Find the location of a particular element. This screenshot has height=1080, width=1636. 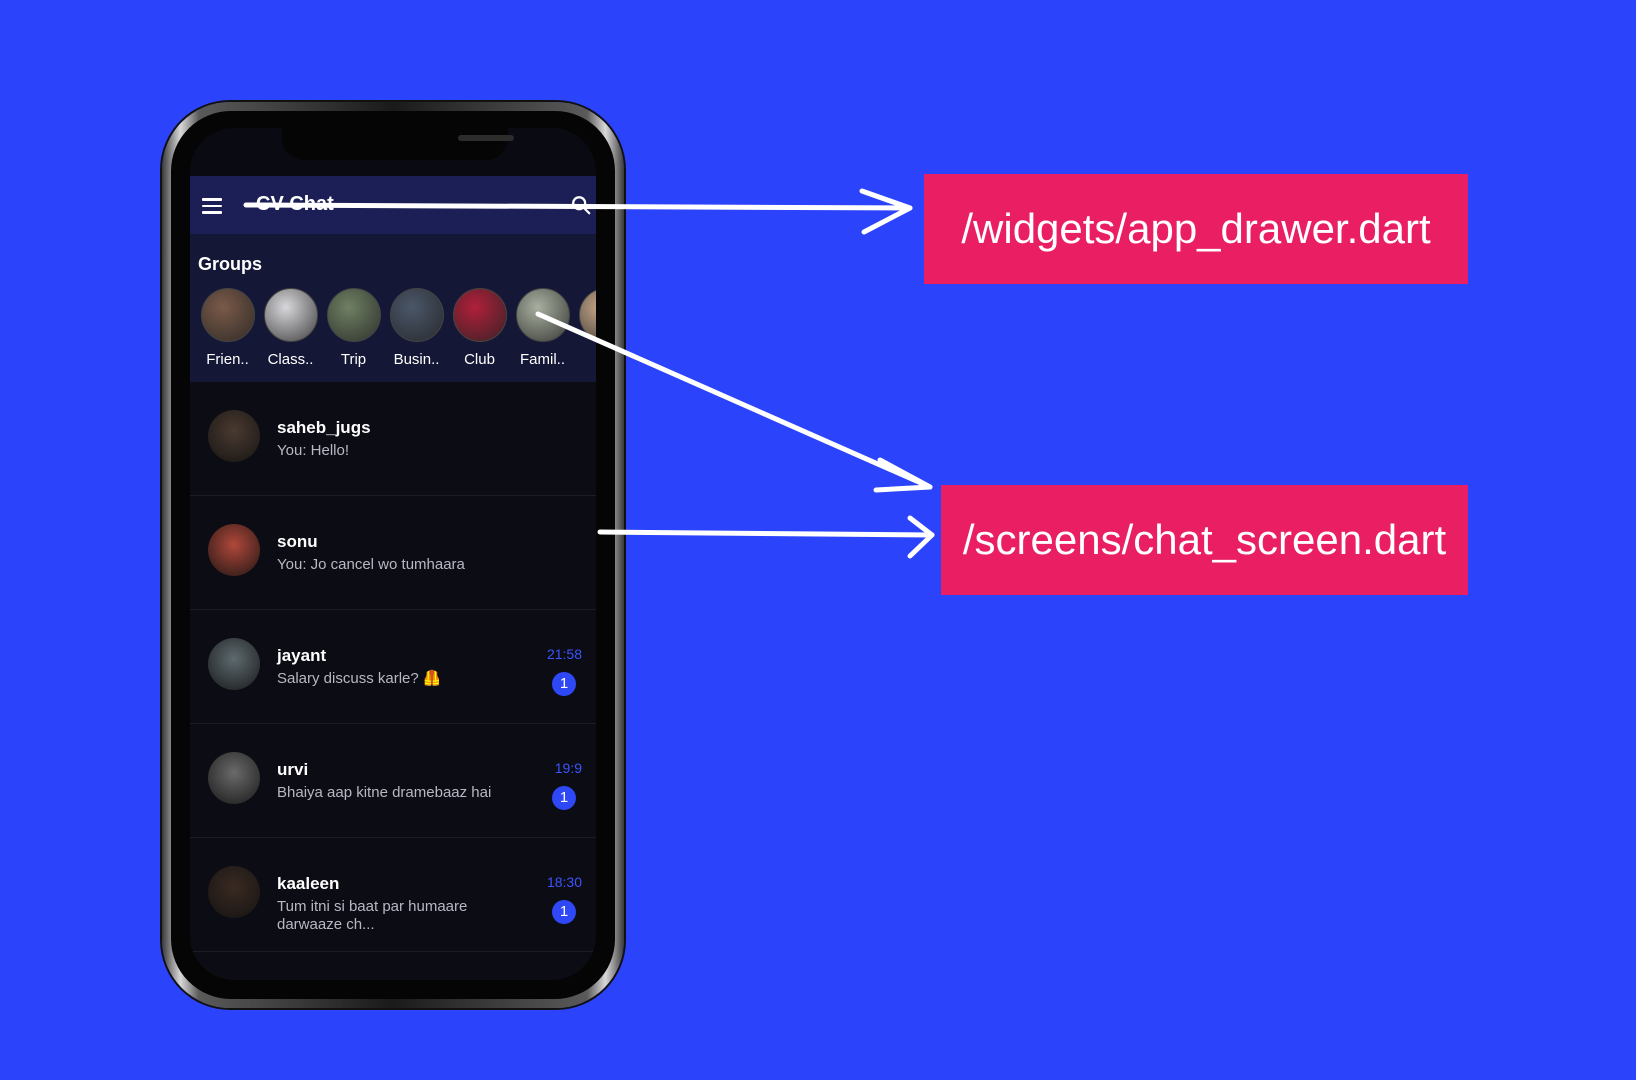

chat-time: 18:30 is located at coordinates (564, 882).